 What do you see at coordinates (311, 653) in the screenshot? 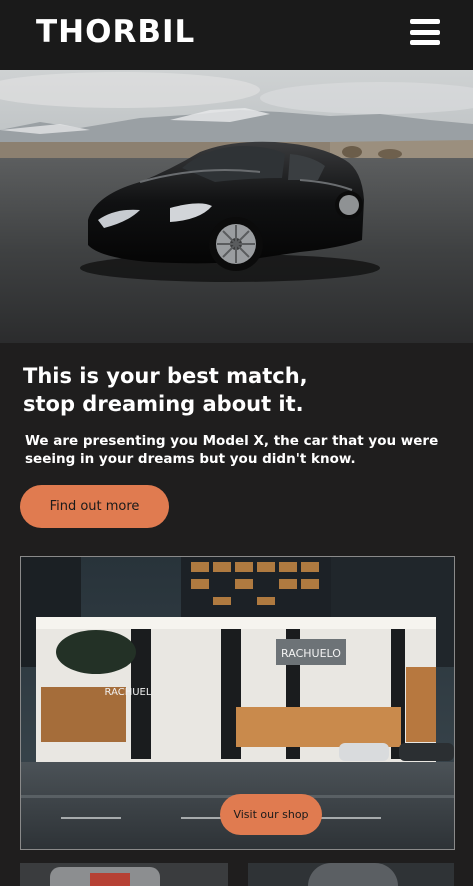
I see `store-sign-top: RACHUELO` at bounding box center [311, 653].